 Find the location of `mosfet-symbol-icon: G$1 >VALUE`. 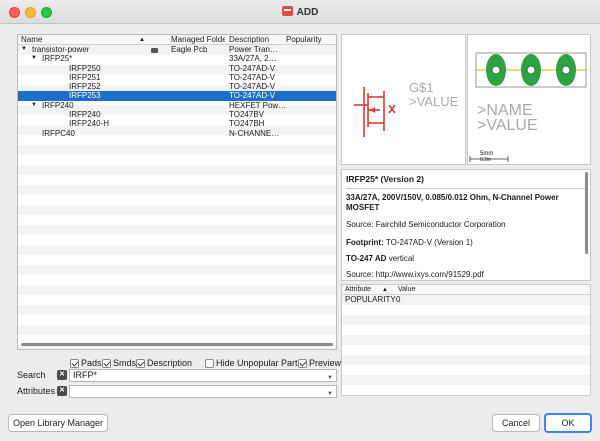

mosfet-symbol-icon: G$1 >VALUE is located at coordinates (406, 108).